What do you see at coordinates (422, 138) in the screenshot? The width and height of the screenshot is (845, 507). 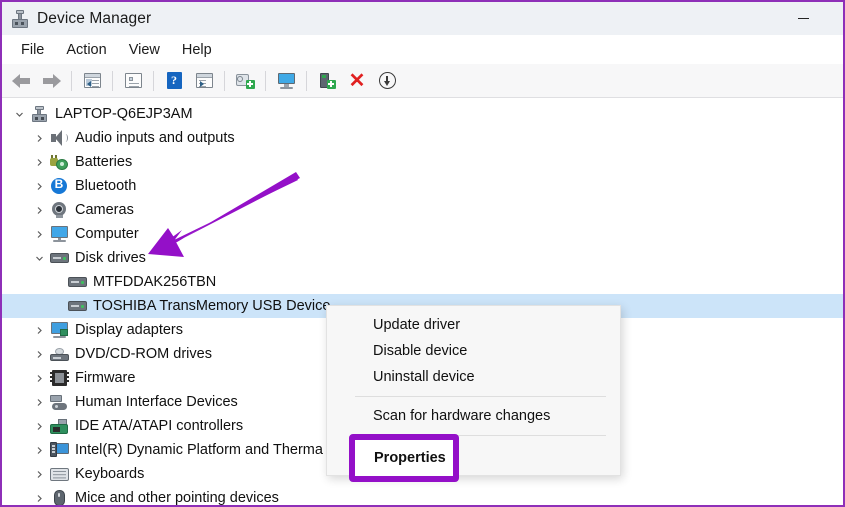 I see `tree-node-audio-inputs-and-outputs: Audio inputs and outputs` at bounding box center [422, 138].